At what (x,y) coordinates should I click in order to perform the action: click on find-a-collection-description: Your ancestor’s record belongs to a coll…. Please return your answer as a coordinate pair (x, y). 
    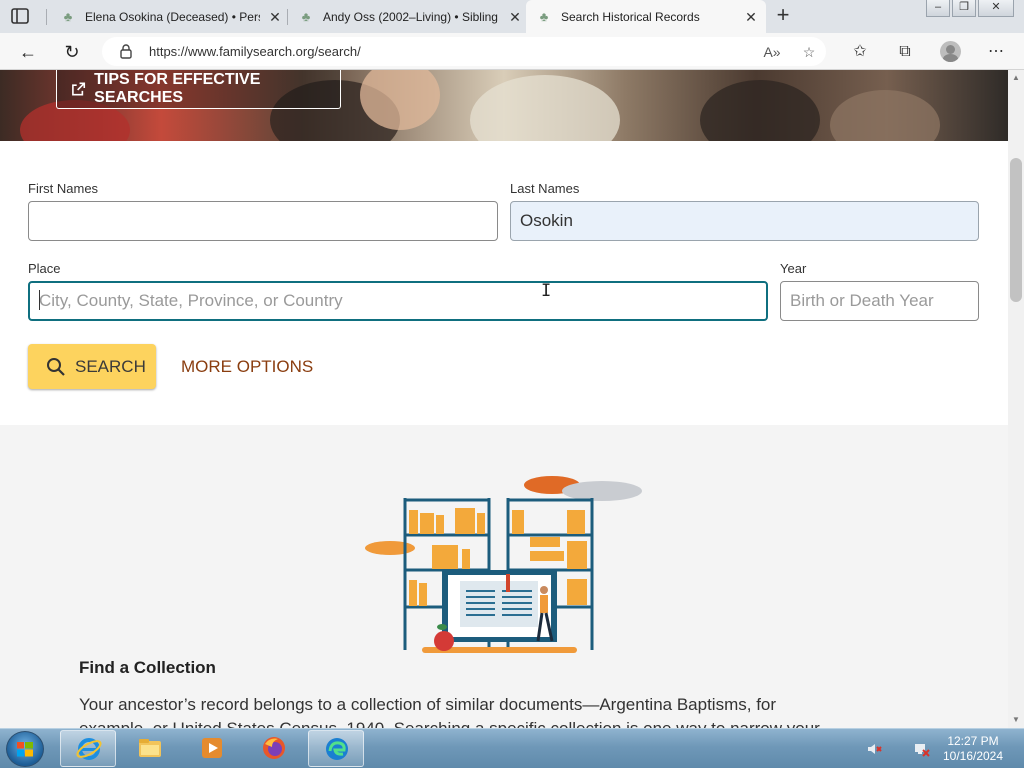
    Looking at the image, I should click on (449, 711).